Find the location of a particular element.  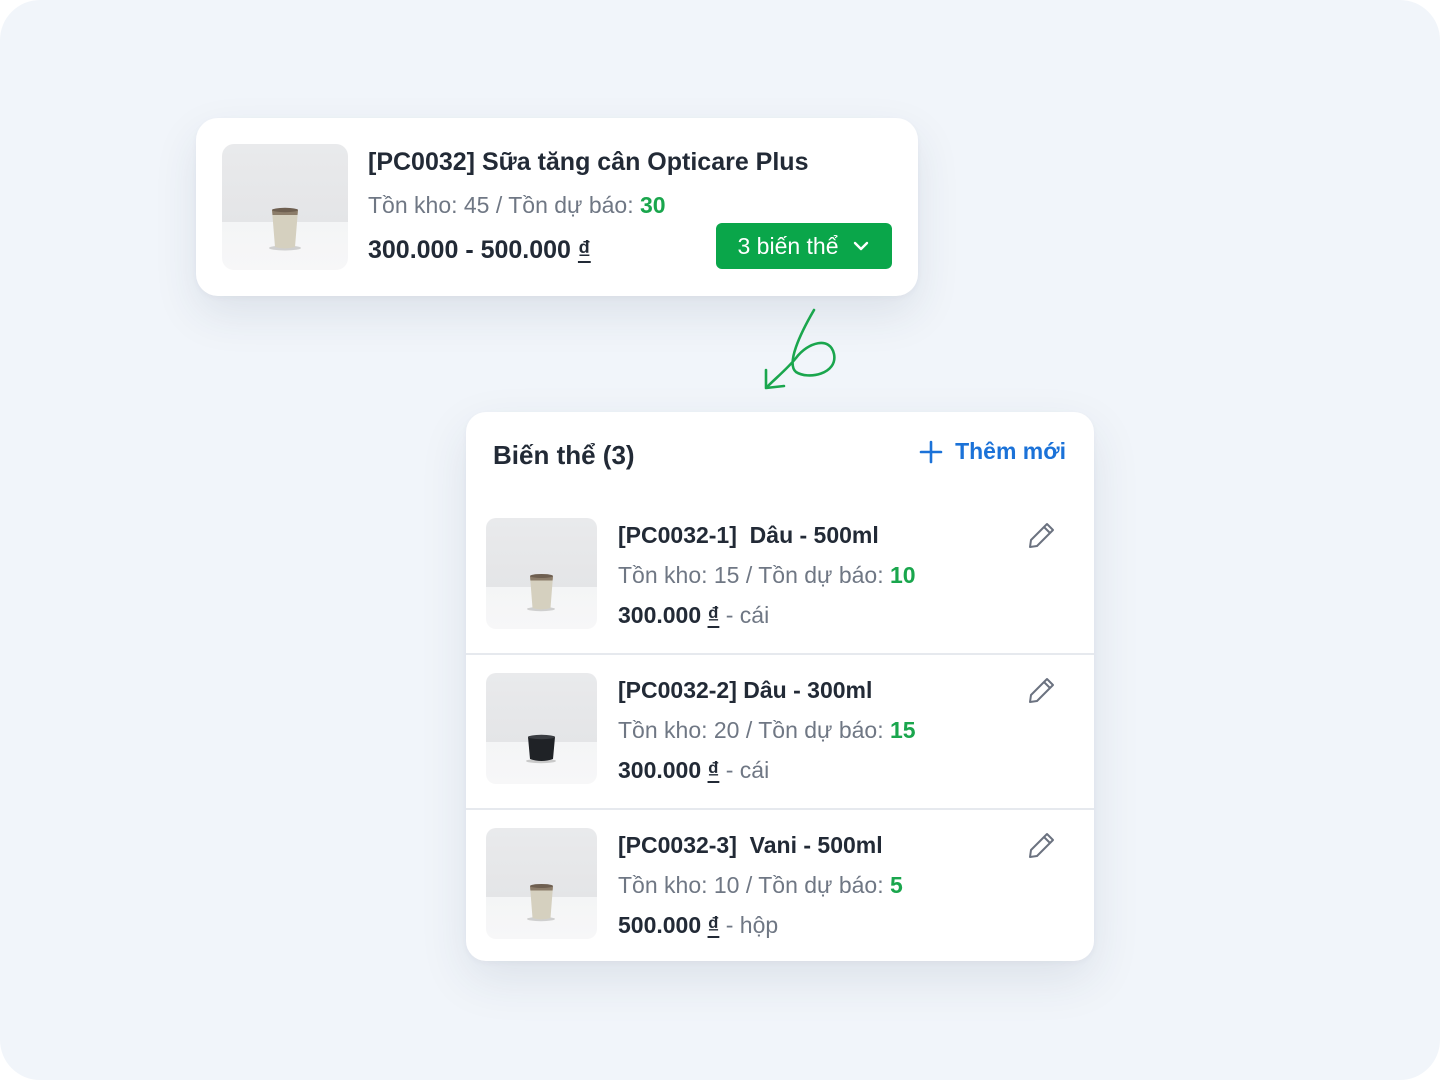

add-new-label: Thêm mới is located at coordinates (1010, 451).